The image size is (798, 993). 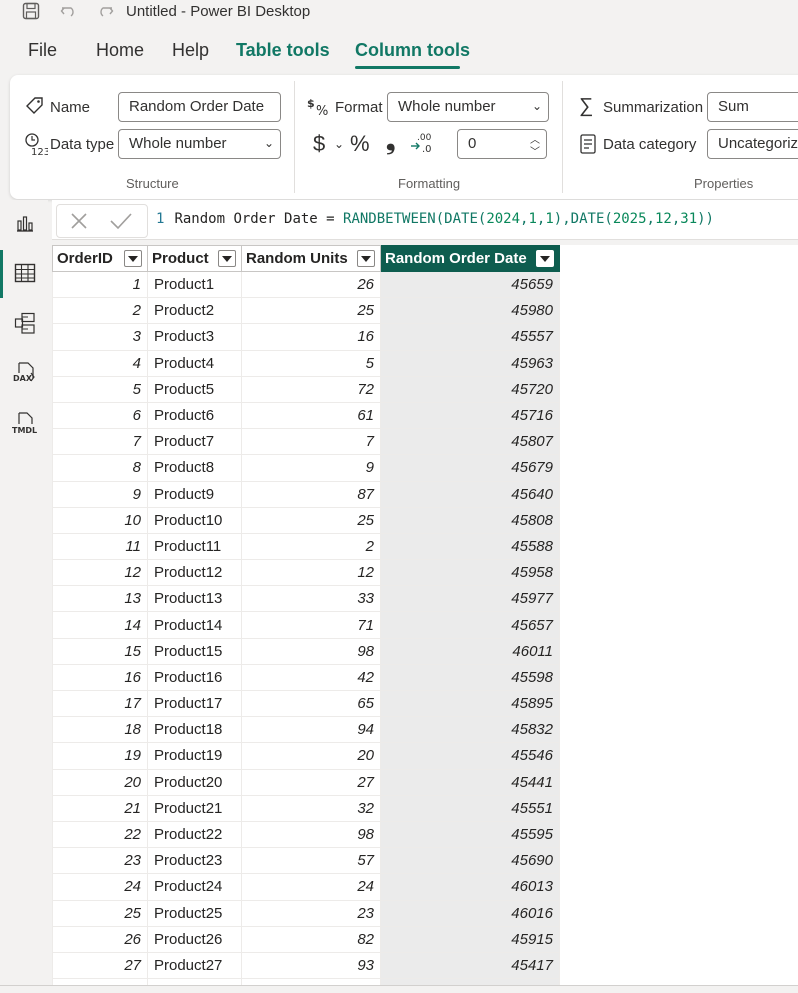 I want to click on tmdl-view-icon: TMDL, so click(x=25, y=425).